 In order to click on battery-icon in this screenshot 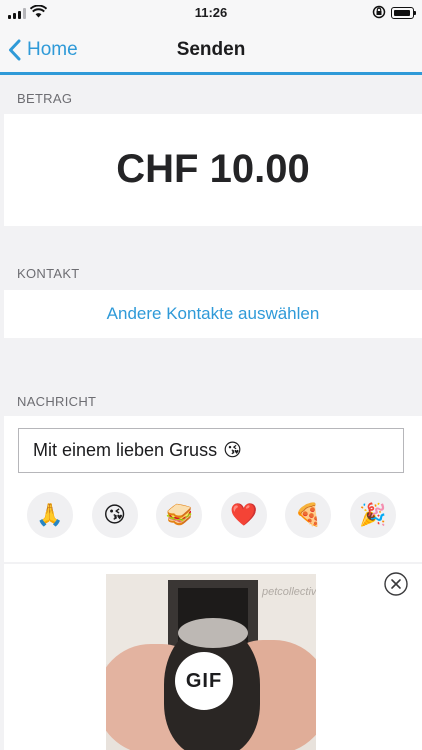, I will do `click(403, 13)`.